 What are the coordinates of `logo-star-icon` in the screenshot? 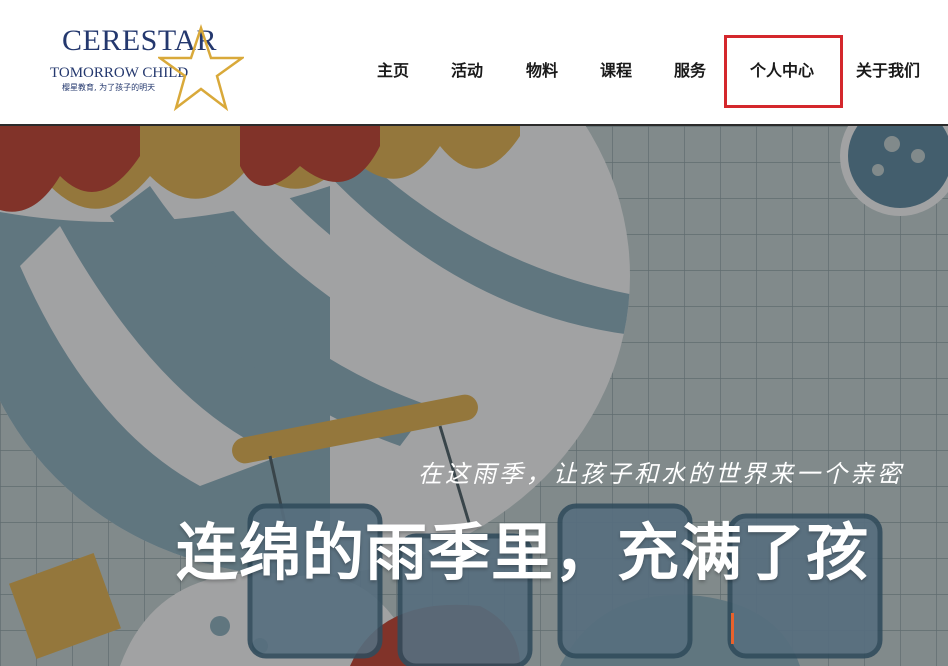 It's located at (201, 68).